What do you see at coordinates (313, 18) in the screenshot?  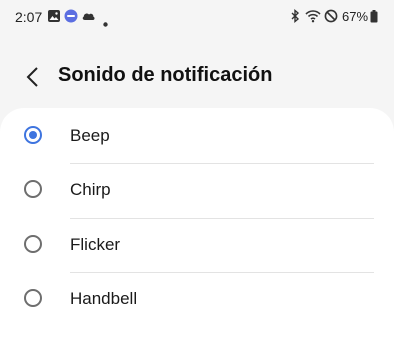 I see `wifi-icon` at bounding box center [313, 18].